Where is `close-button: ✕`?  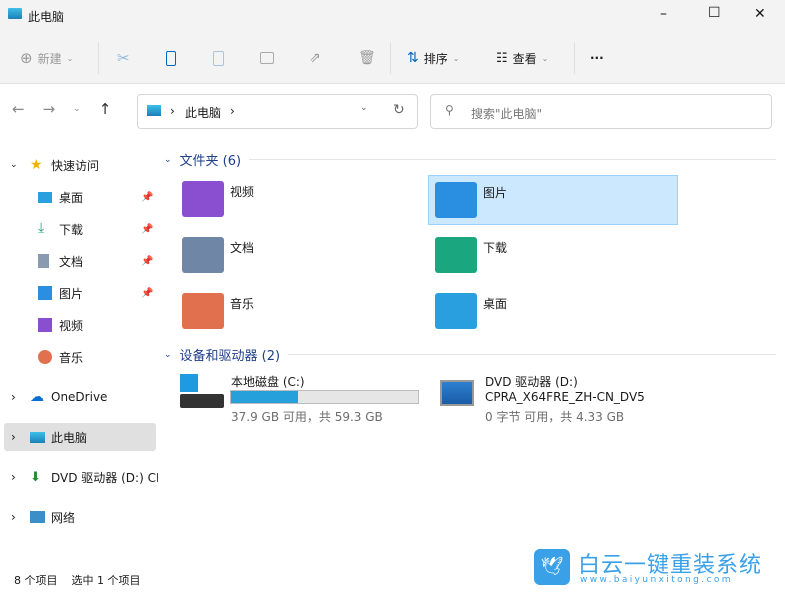 close-button: ✕ is located at coordinates (760, 14).